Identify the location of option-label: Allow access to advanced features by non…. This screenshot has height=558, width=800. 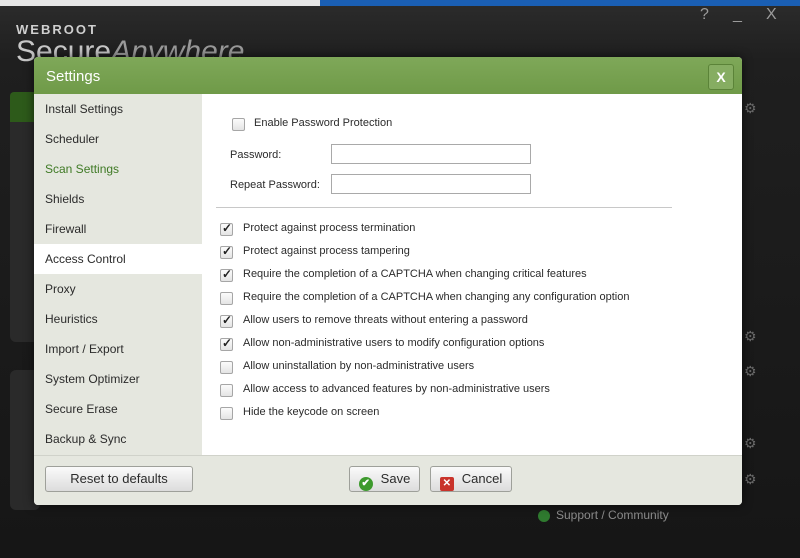
(396, 389).